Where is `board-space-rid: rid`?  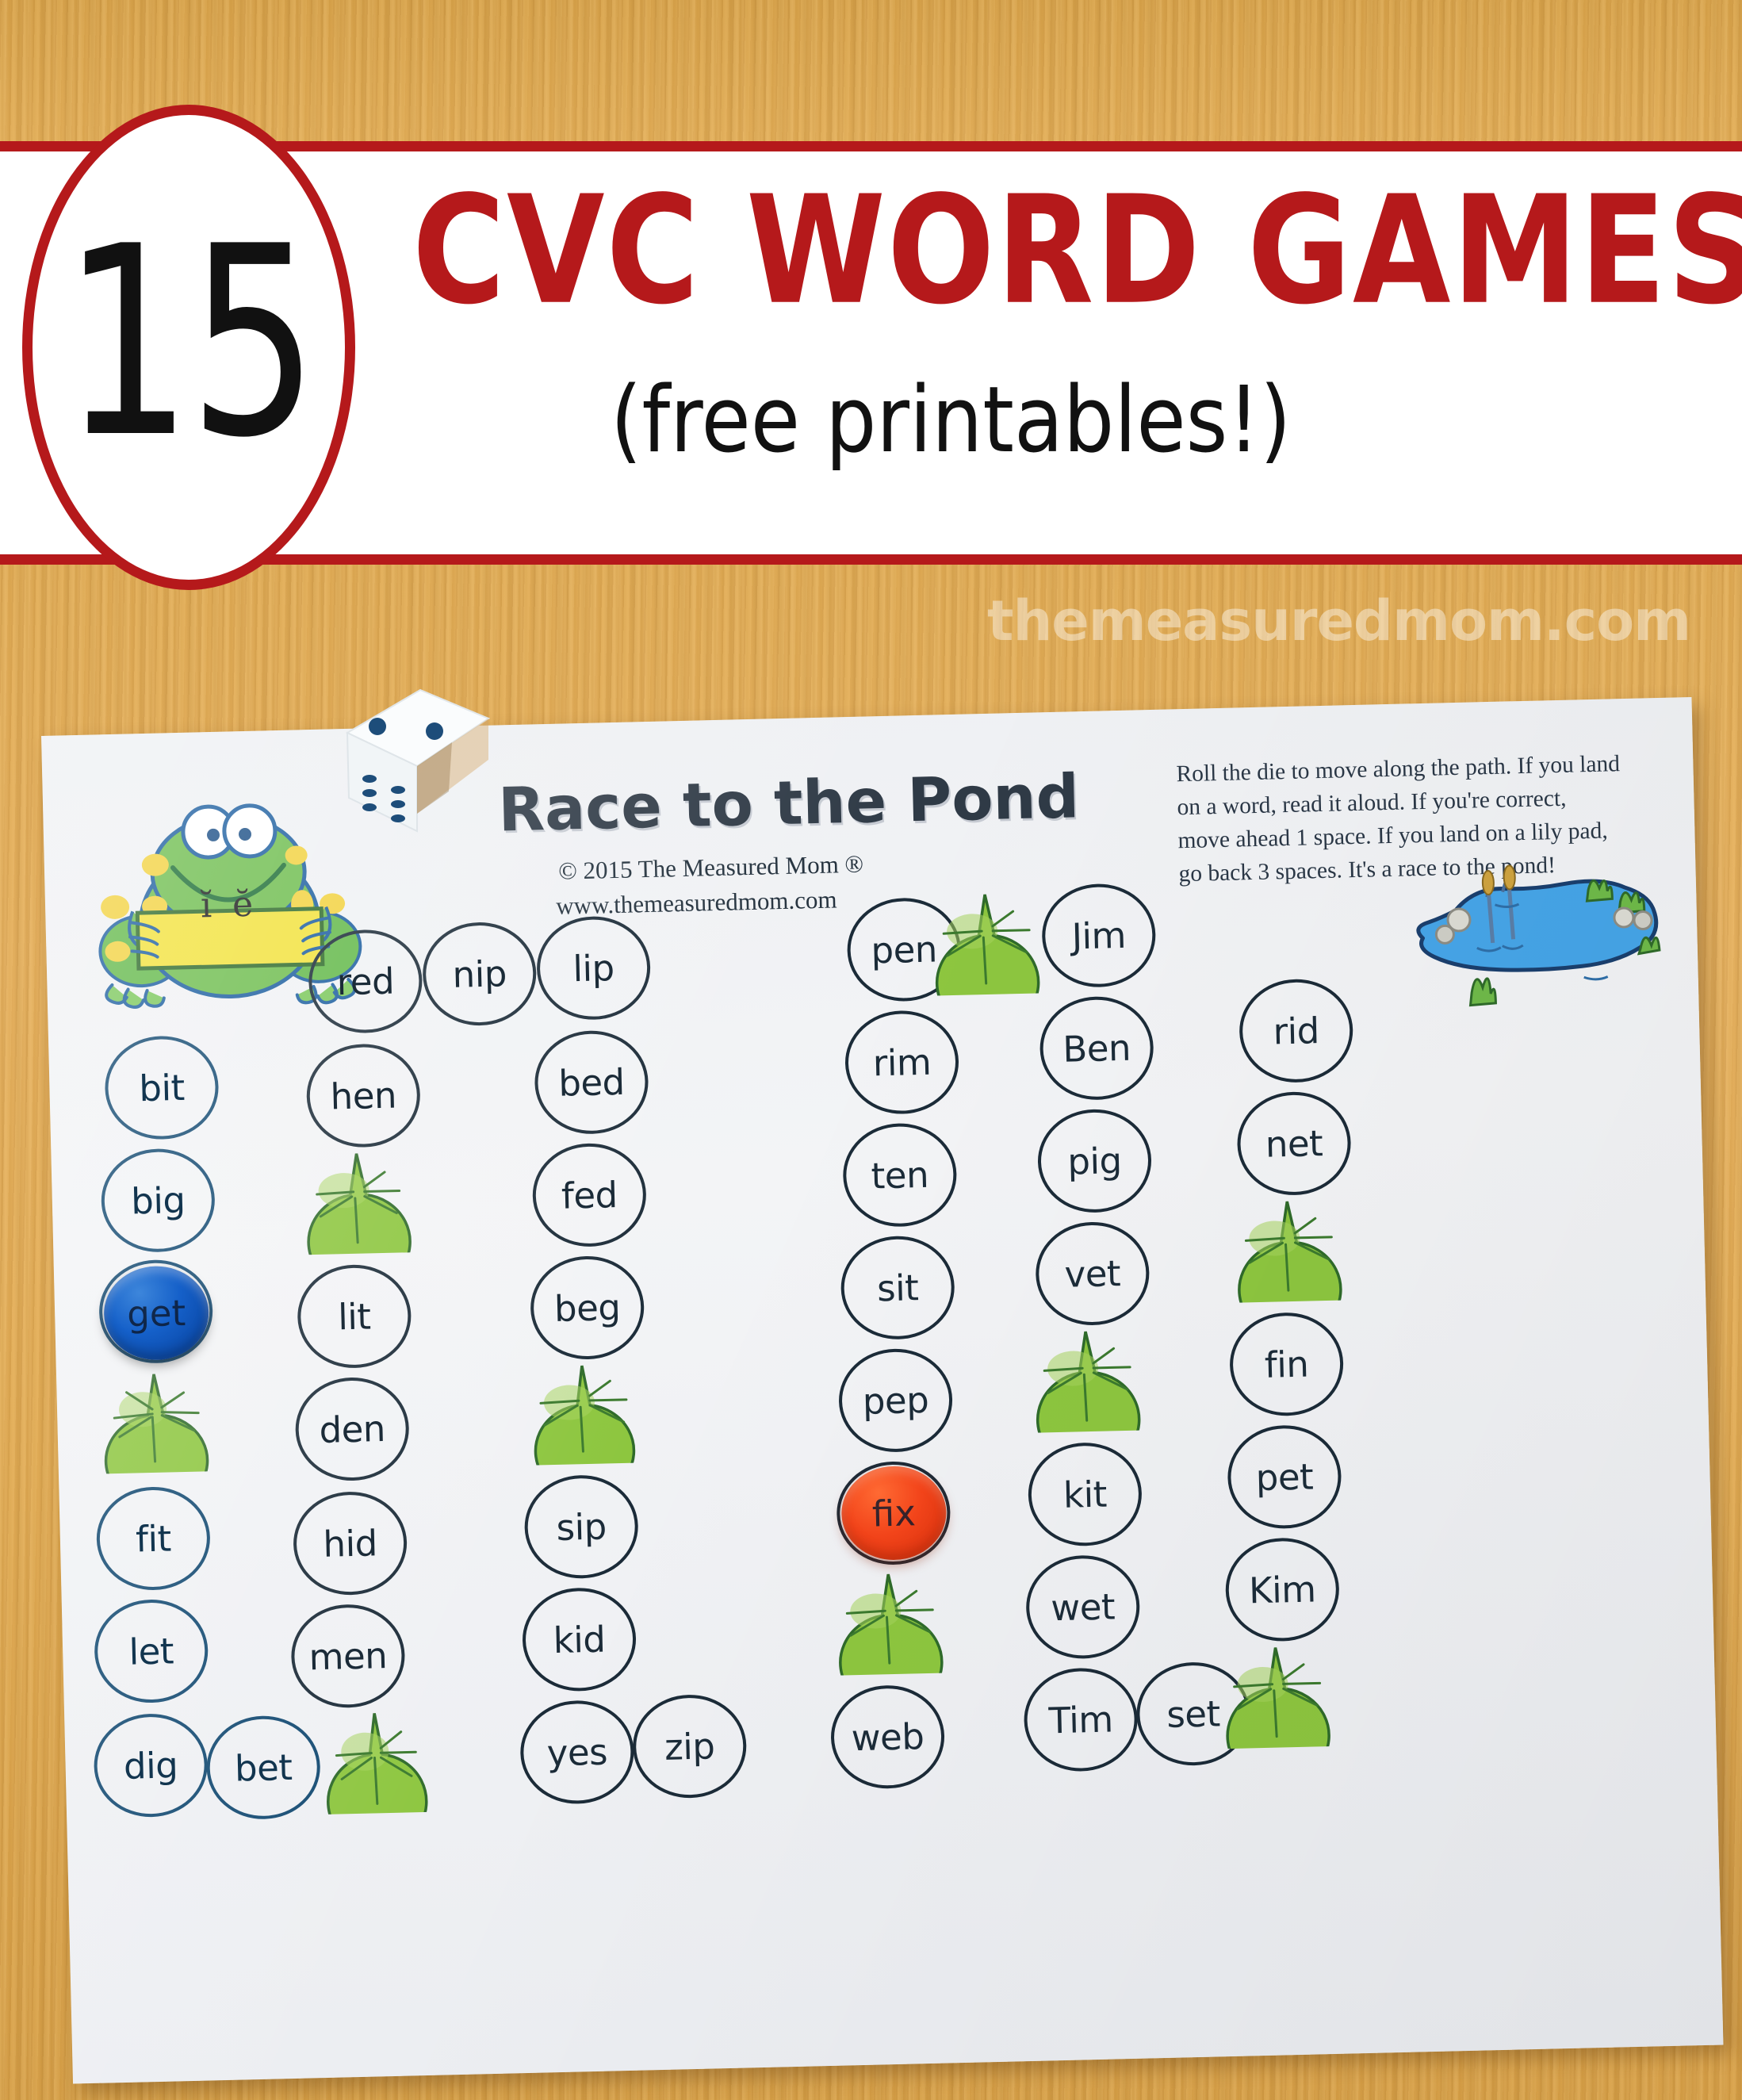 board-space-rid: rid is located at coordinates (1296, 1031).